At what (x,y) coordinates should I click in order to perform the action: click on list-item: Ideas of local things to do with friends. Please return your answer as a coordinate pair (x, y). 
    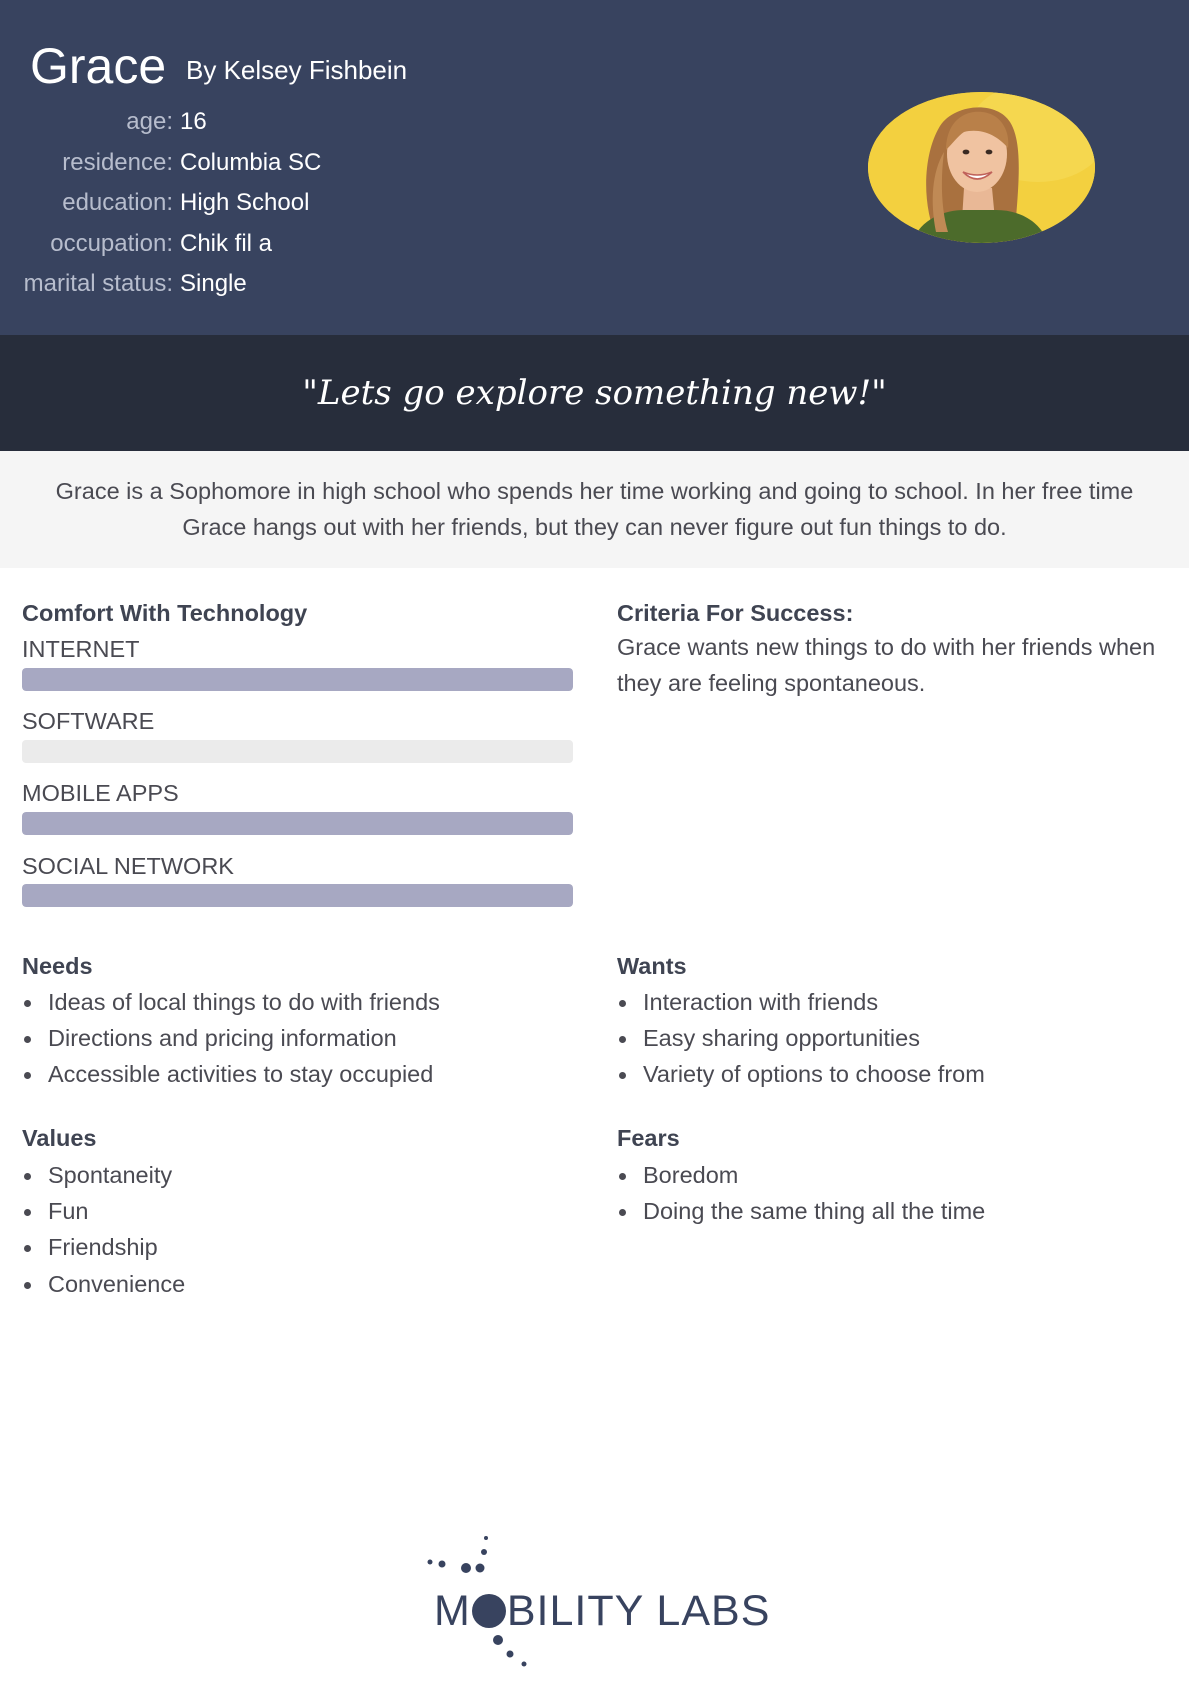
    Looking at the image, I should click on (231, 1002).